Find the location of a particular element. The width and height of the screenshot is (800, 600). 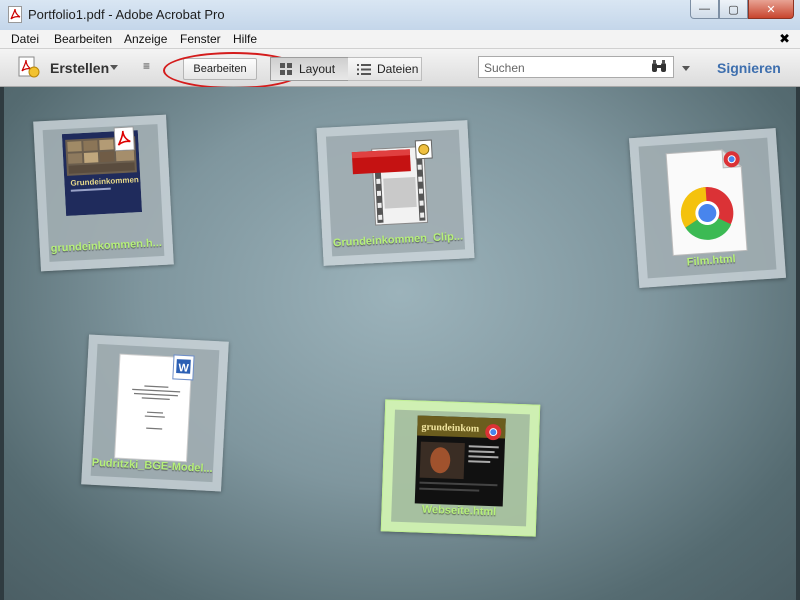

maximize-button: ▢ is located at coordinates (733, 9).